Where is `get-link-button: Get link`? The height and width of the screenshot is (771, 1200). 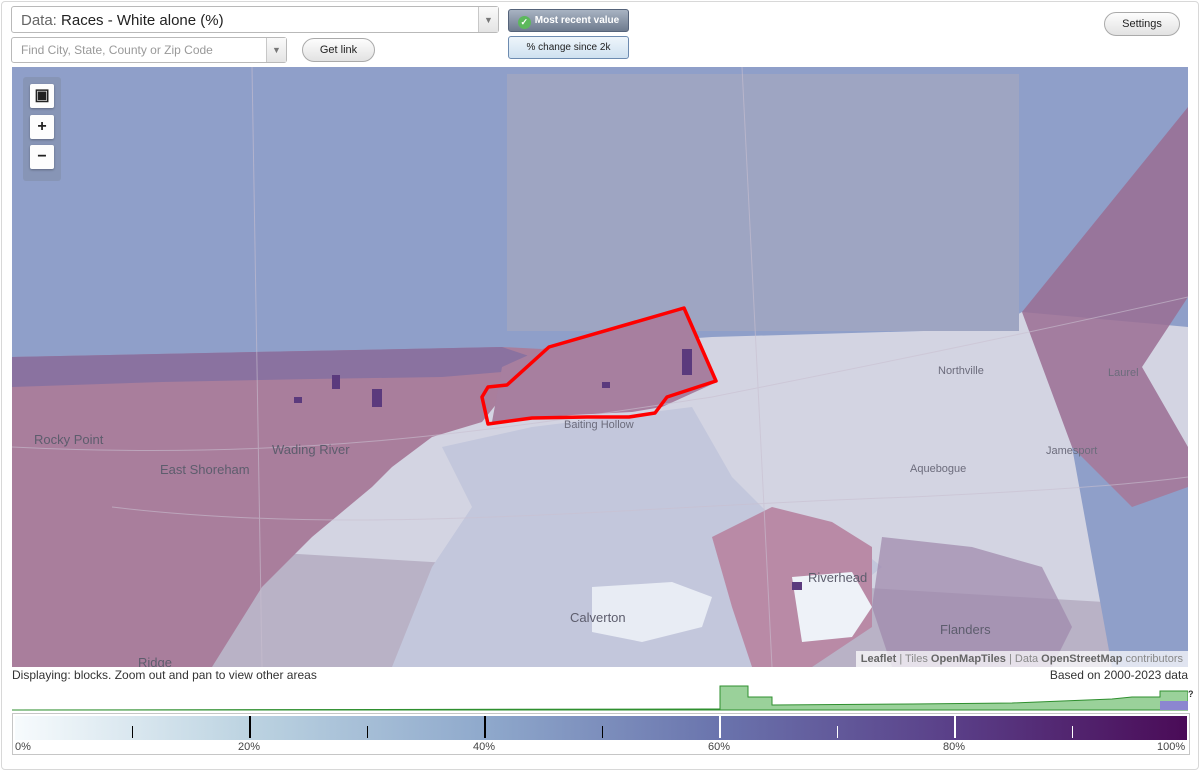
get-link-button: Get link is located at coordinates (338, 50).